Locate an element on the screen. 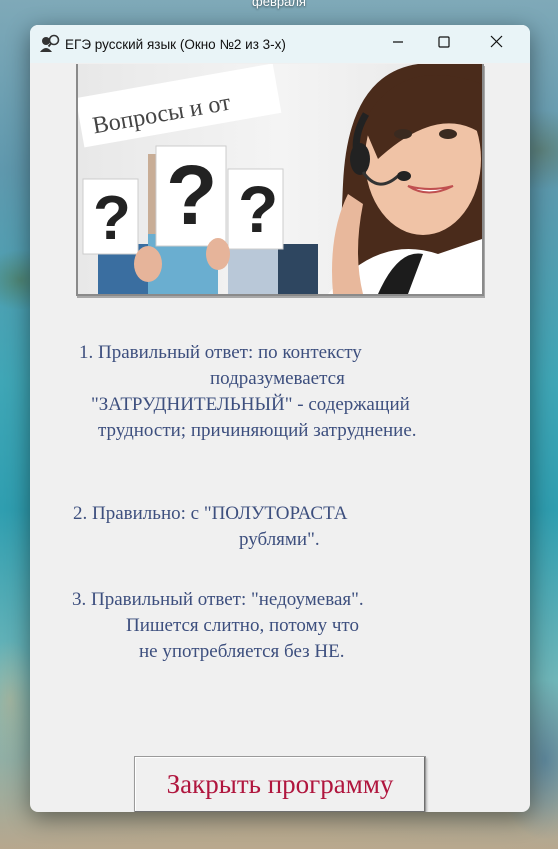  close-program-button: Закрыть программу is located at coordinates (280, 784).